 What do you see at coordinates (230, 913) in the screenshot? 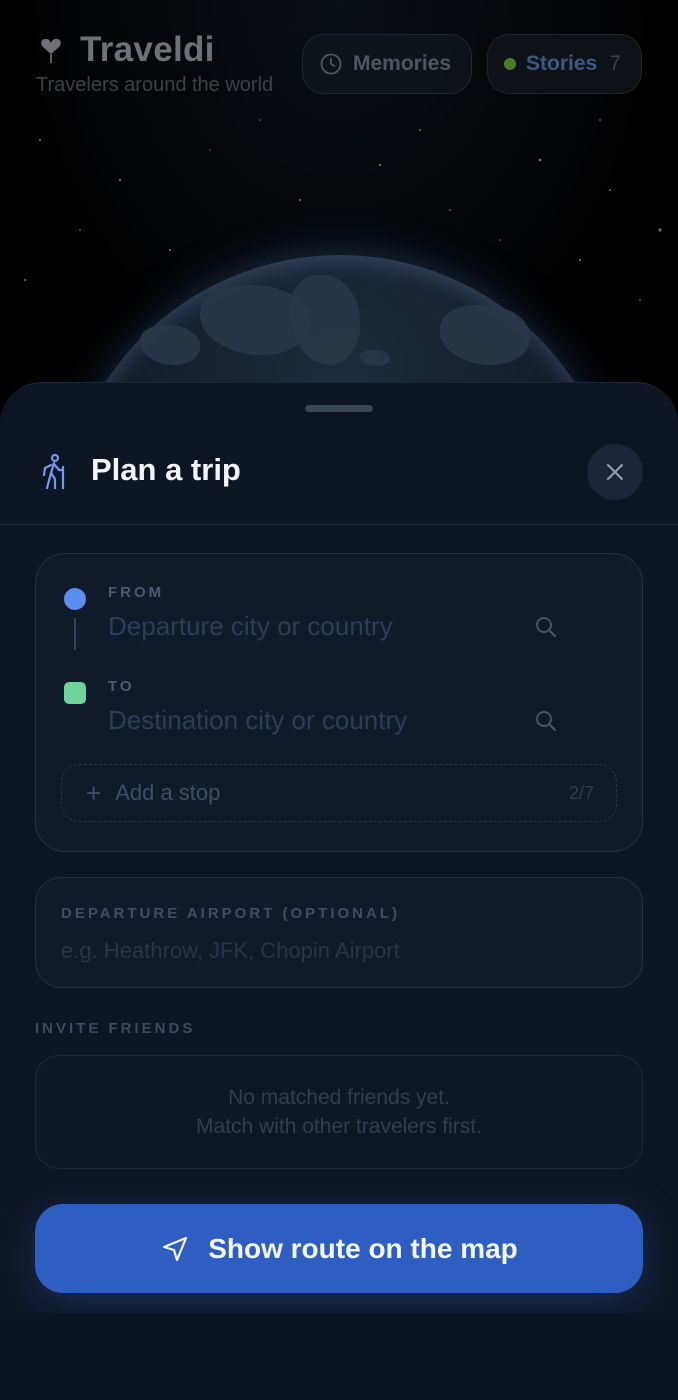
I see `airport-label: DEPARTURE AIRPORT (OPTIONAL)` at bounding box center [230, 913].